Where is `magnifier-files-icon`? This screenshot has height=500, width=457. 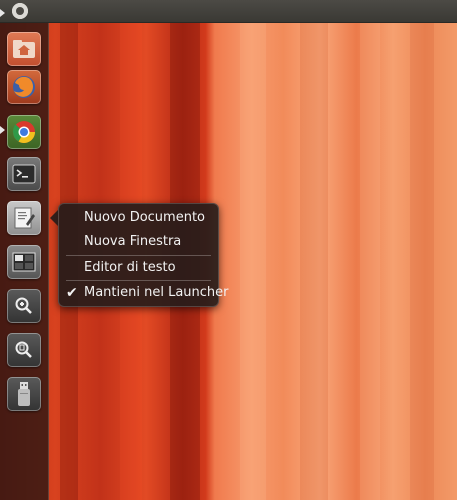 magnifier-files-icon is located at coordinates (23, 349).